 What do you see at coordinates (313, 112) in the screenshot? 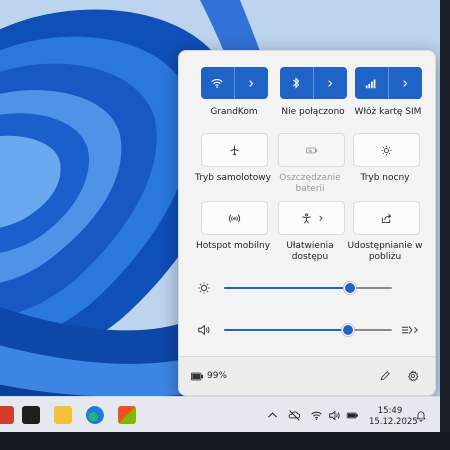
I see `bluetooth-label: Nie połączono` at bounding box center [313, 112].